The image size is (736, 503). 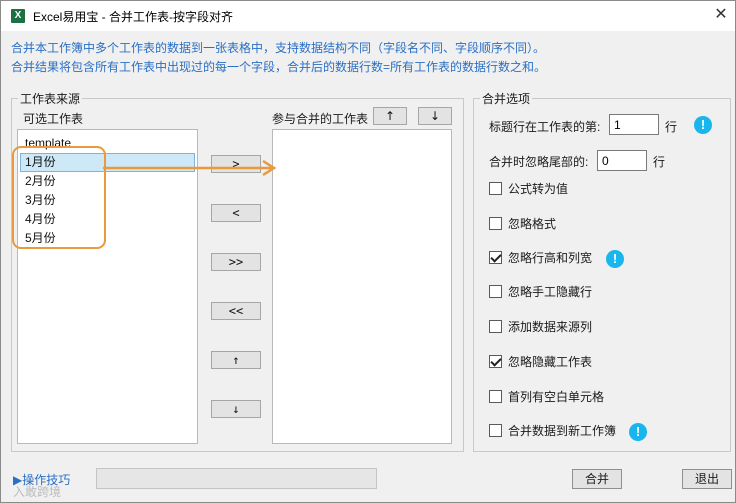 What do you see at coordinates (671, 127) in the screenshot?
I see `header-row-unit: 行` at bounding box center [671, 127].